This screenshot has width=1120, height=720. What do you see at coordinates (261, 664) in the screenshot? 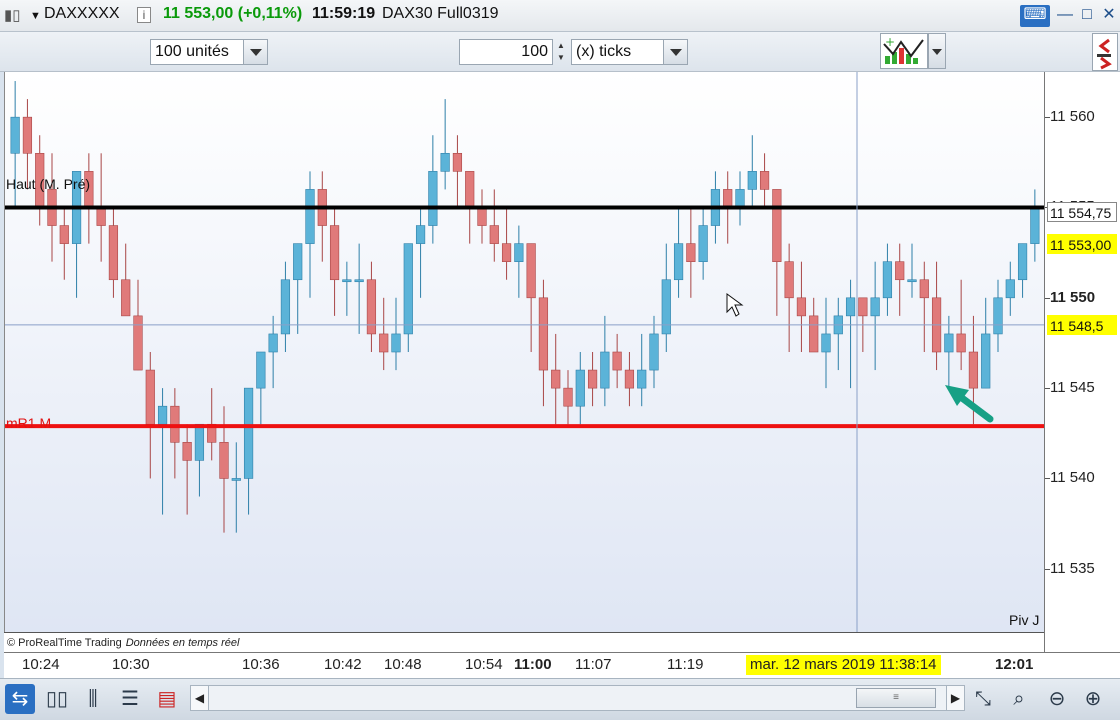
I see `time-tick-label: 10:36` at bounding box center [261, 664].